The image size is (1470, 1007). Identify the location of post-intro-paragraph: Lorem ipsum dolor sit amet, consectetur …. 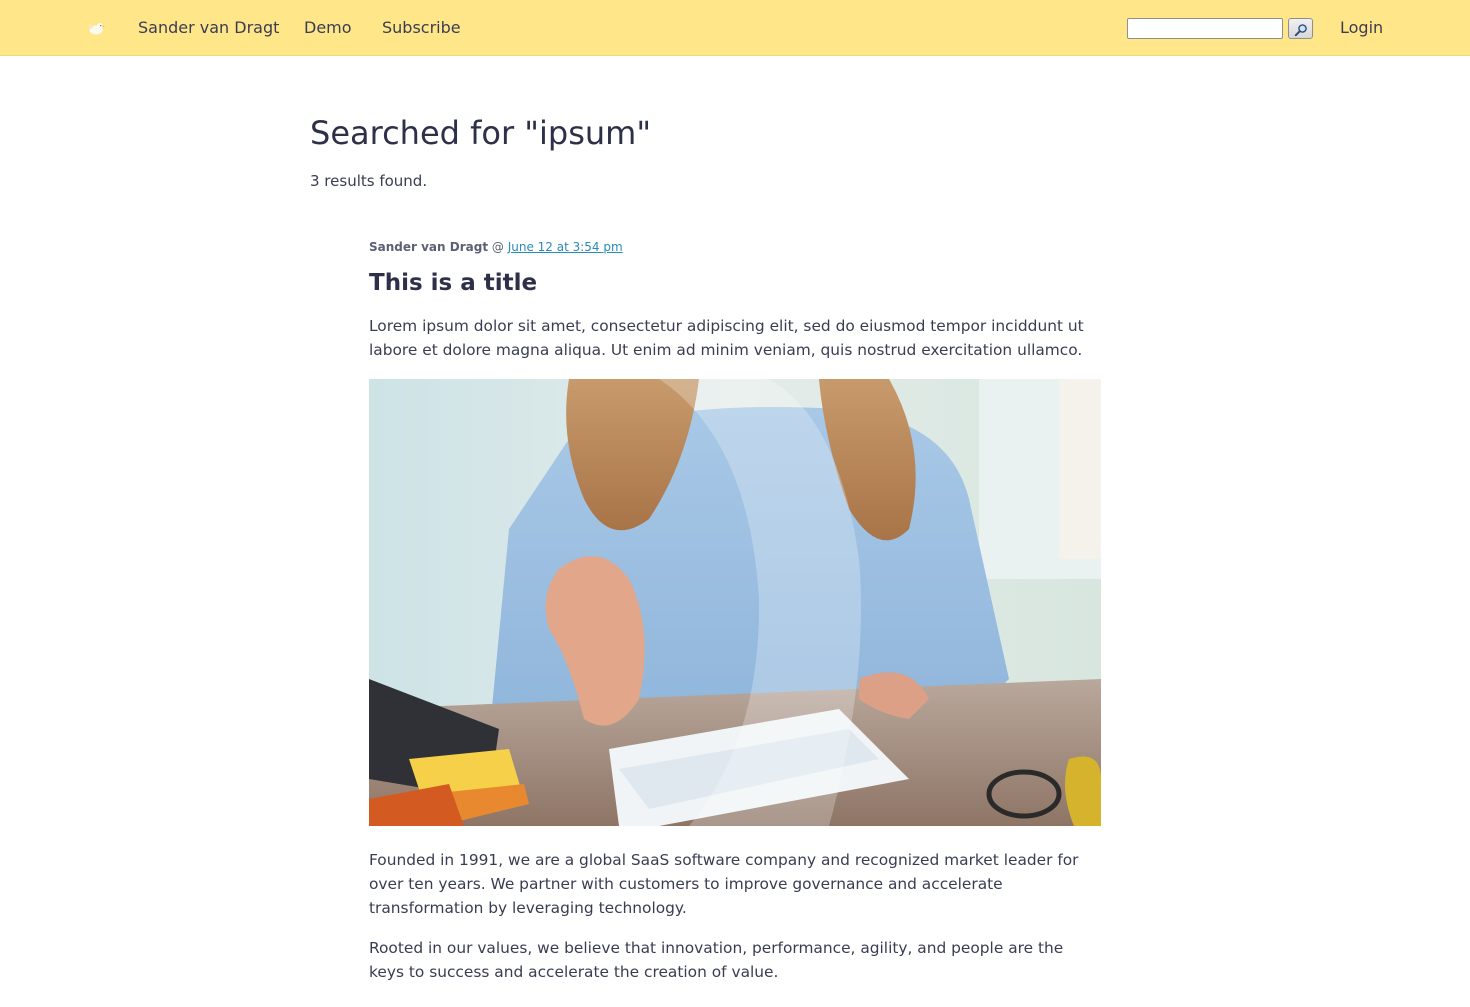
(726, 338).